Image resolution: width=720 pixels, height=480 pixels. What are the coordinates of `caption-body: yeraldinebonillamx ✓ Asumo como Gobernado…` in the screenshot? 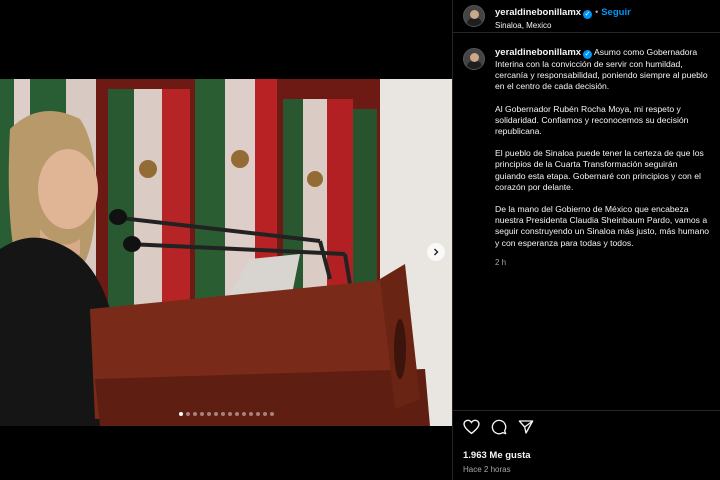 It's located at (602, 157).